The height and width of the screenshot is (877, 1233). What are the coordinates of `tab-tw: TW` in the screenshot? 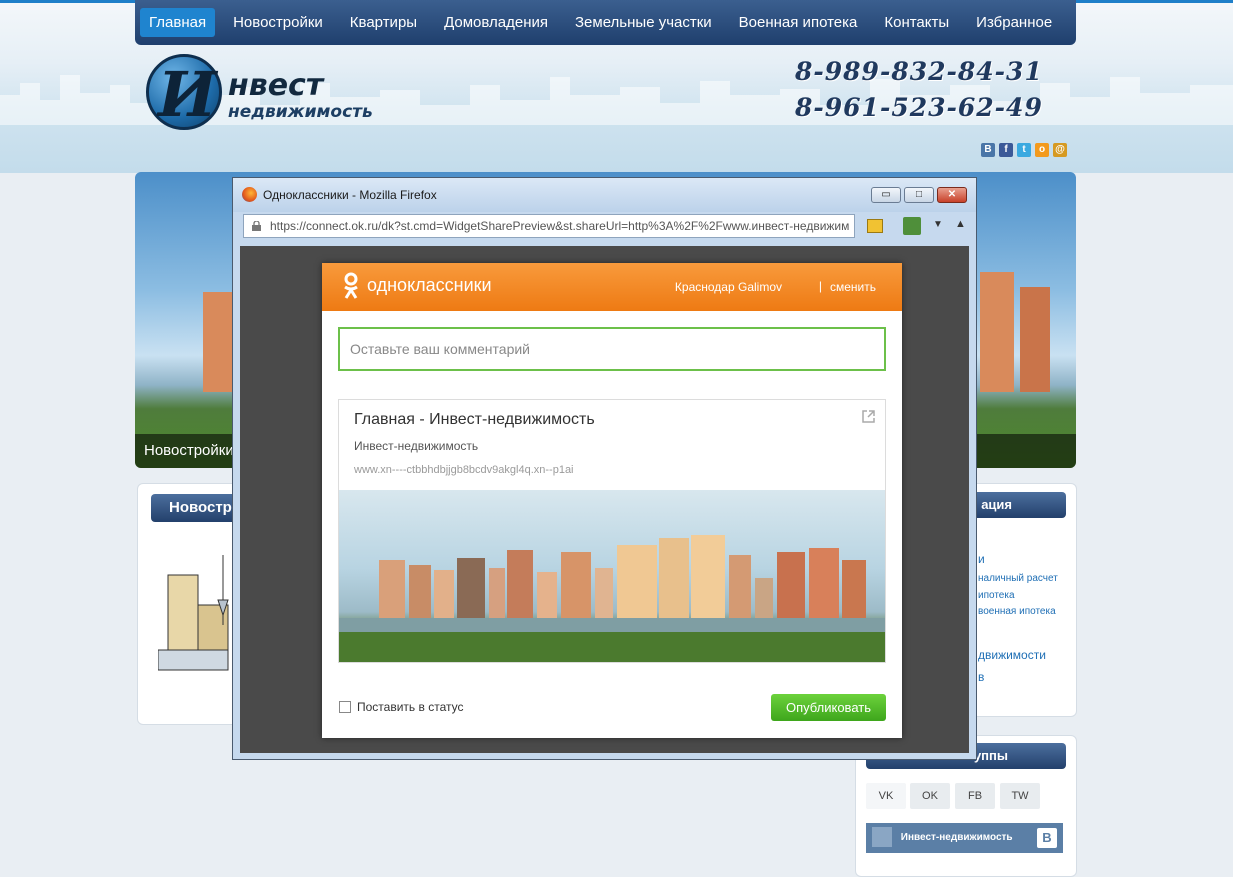 It's located at (1020, 796).